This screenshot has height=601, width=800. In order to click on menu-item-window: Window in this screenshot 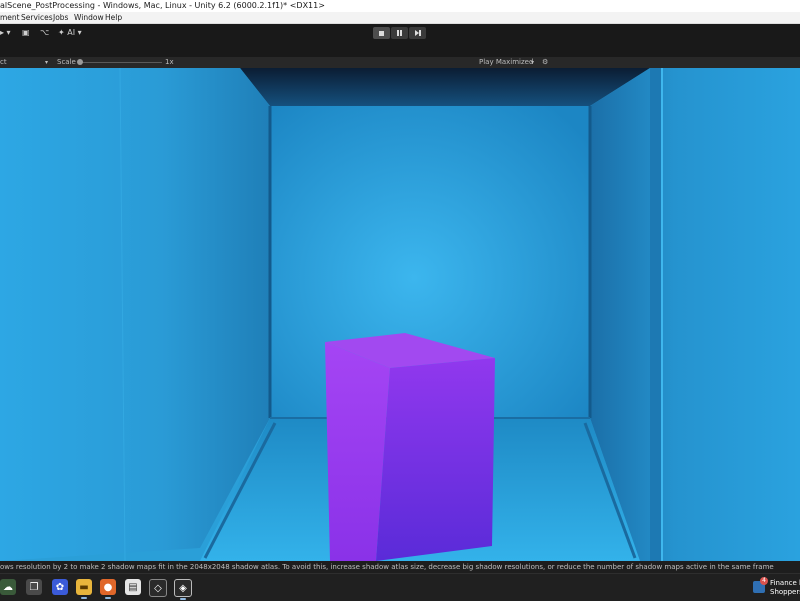, I will do `click(89, 17)`.